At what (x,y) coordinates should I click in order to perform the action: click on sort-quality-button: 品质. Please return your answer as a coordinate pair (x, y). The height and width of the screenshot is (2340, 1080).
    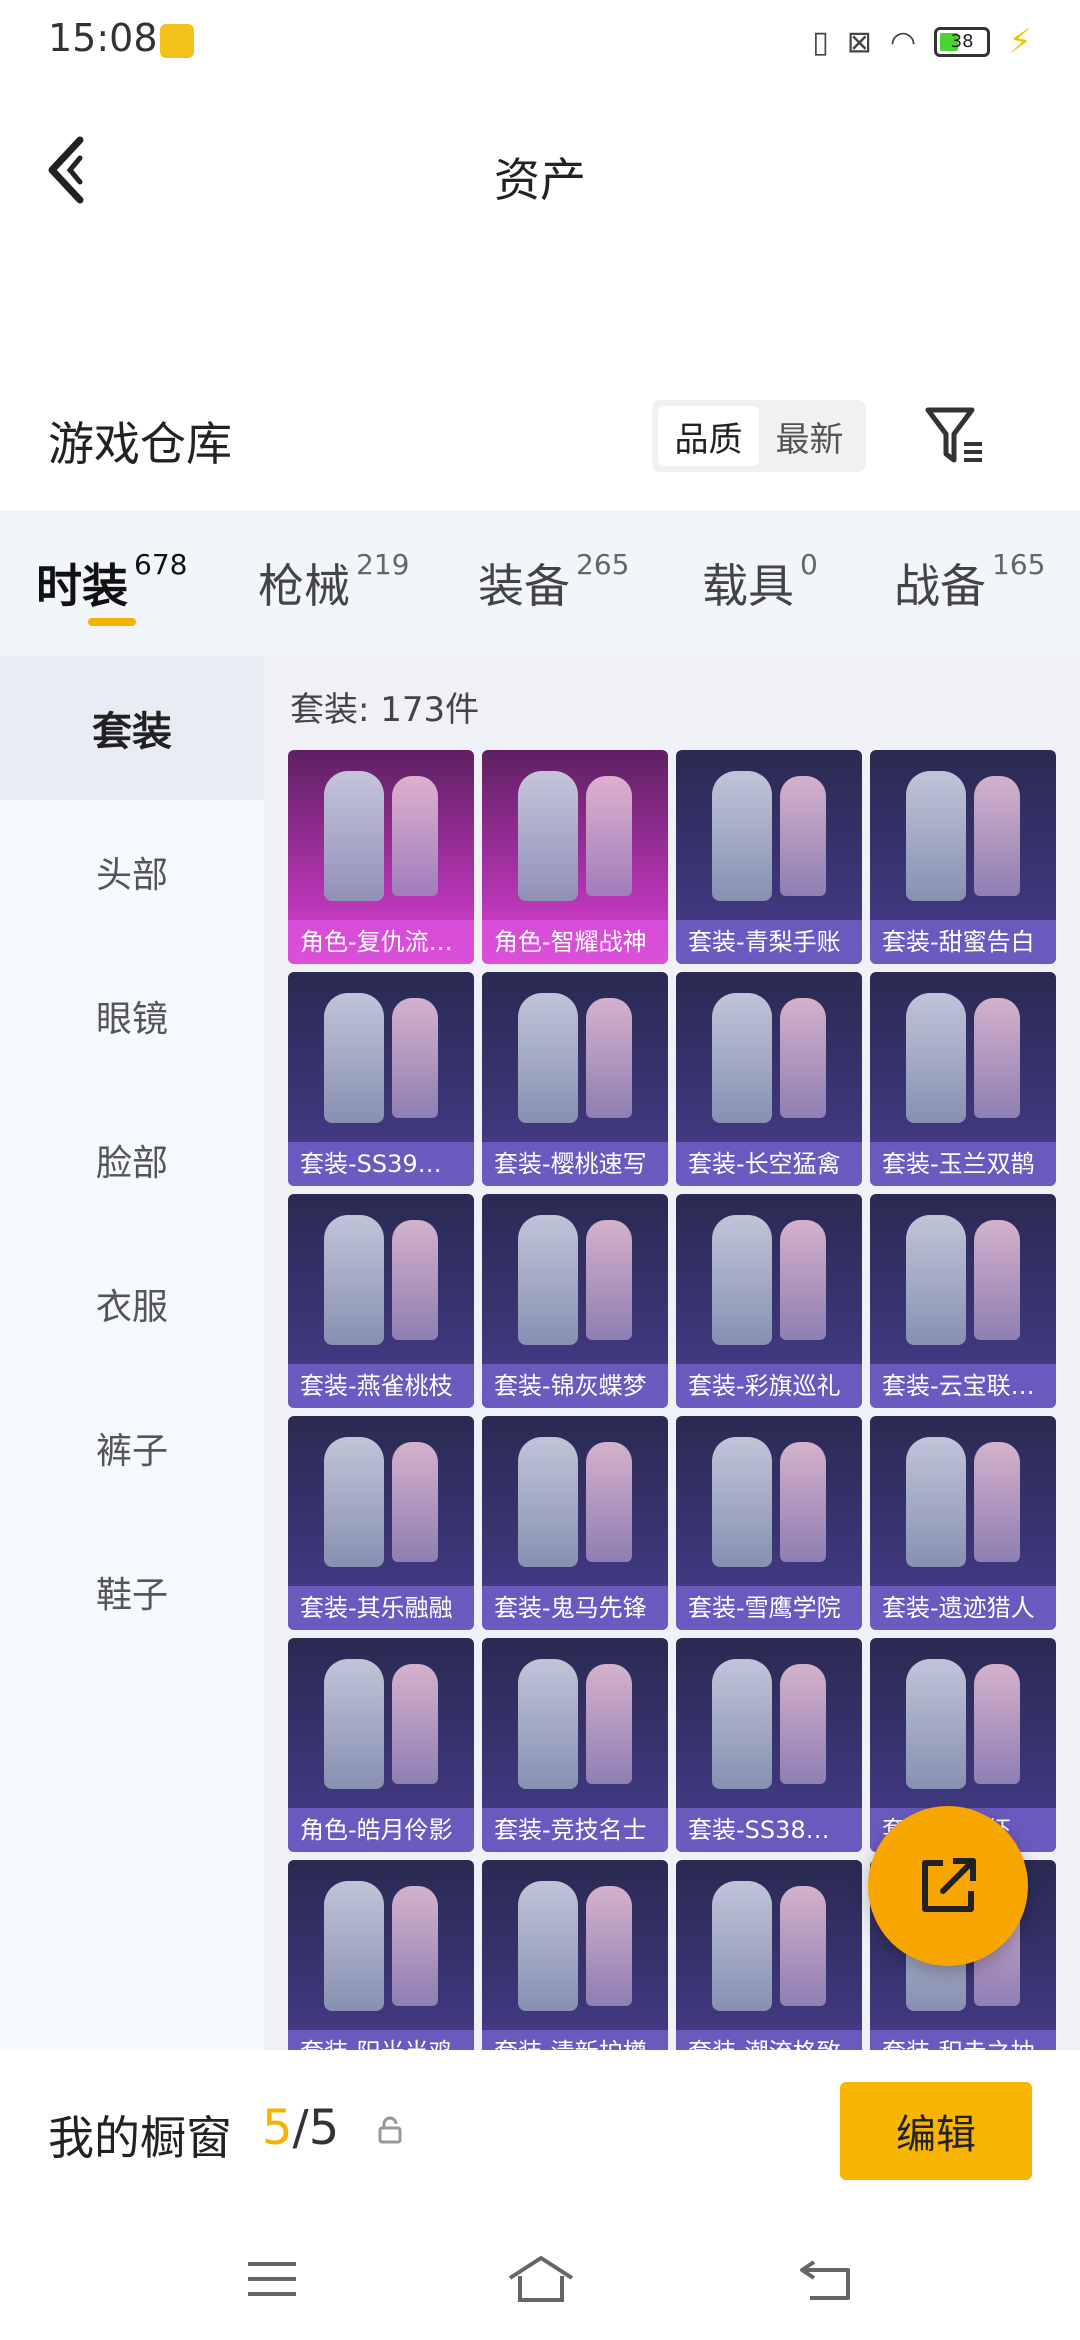
    Looking at the image, I should click on (708, 436).